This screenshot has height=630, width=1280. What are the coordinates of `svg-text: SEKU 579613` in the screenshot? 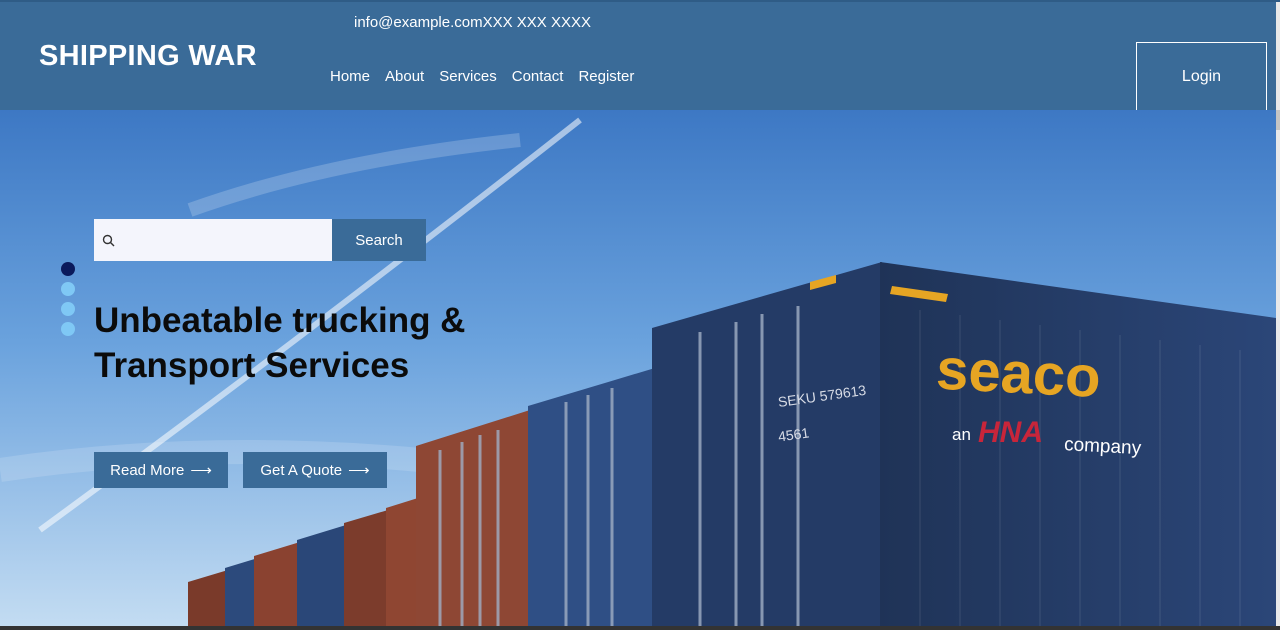 It's located at (822, 396).